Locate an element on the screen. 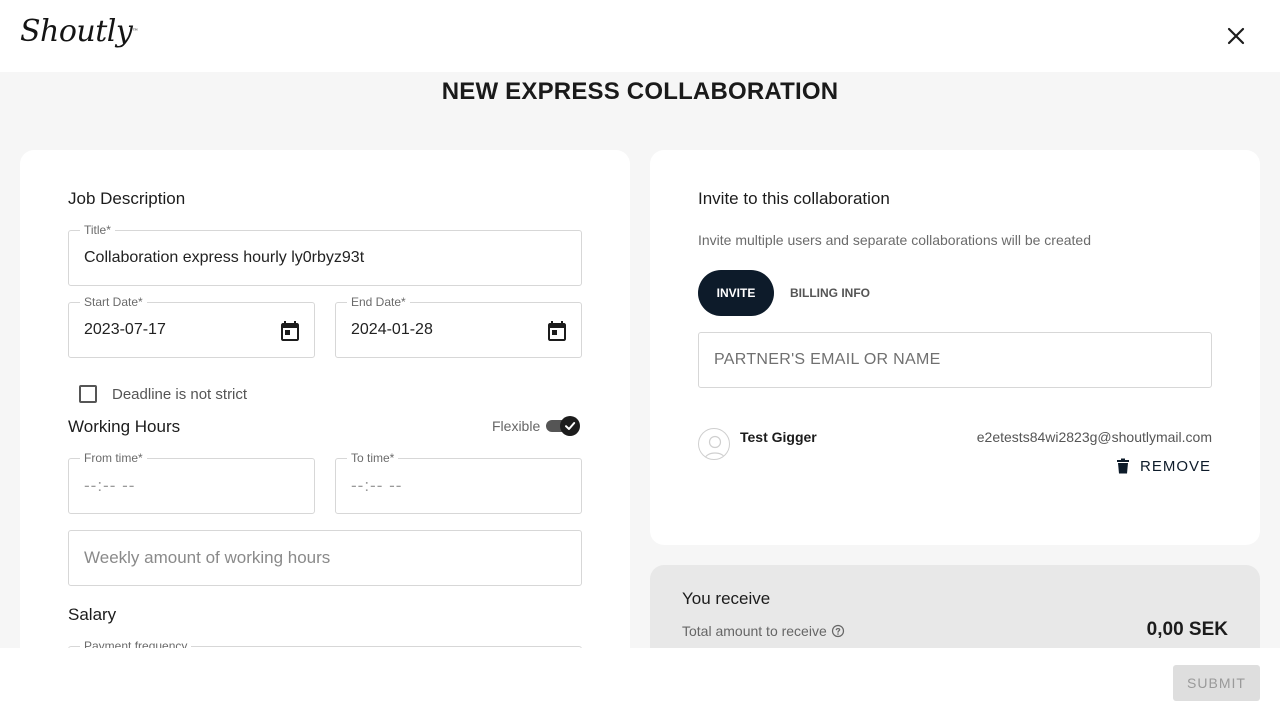  tab-billing-info: BILLING INFO is located at coordinates (830, 293).